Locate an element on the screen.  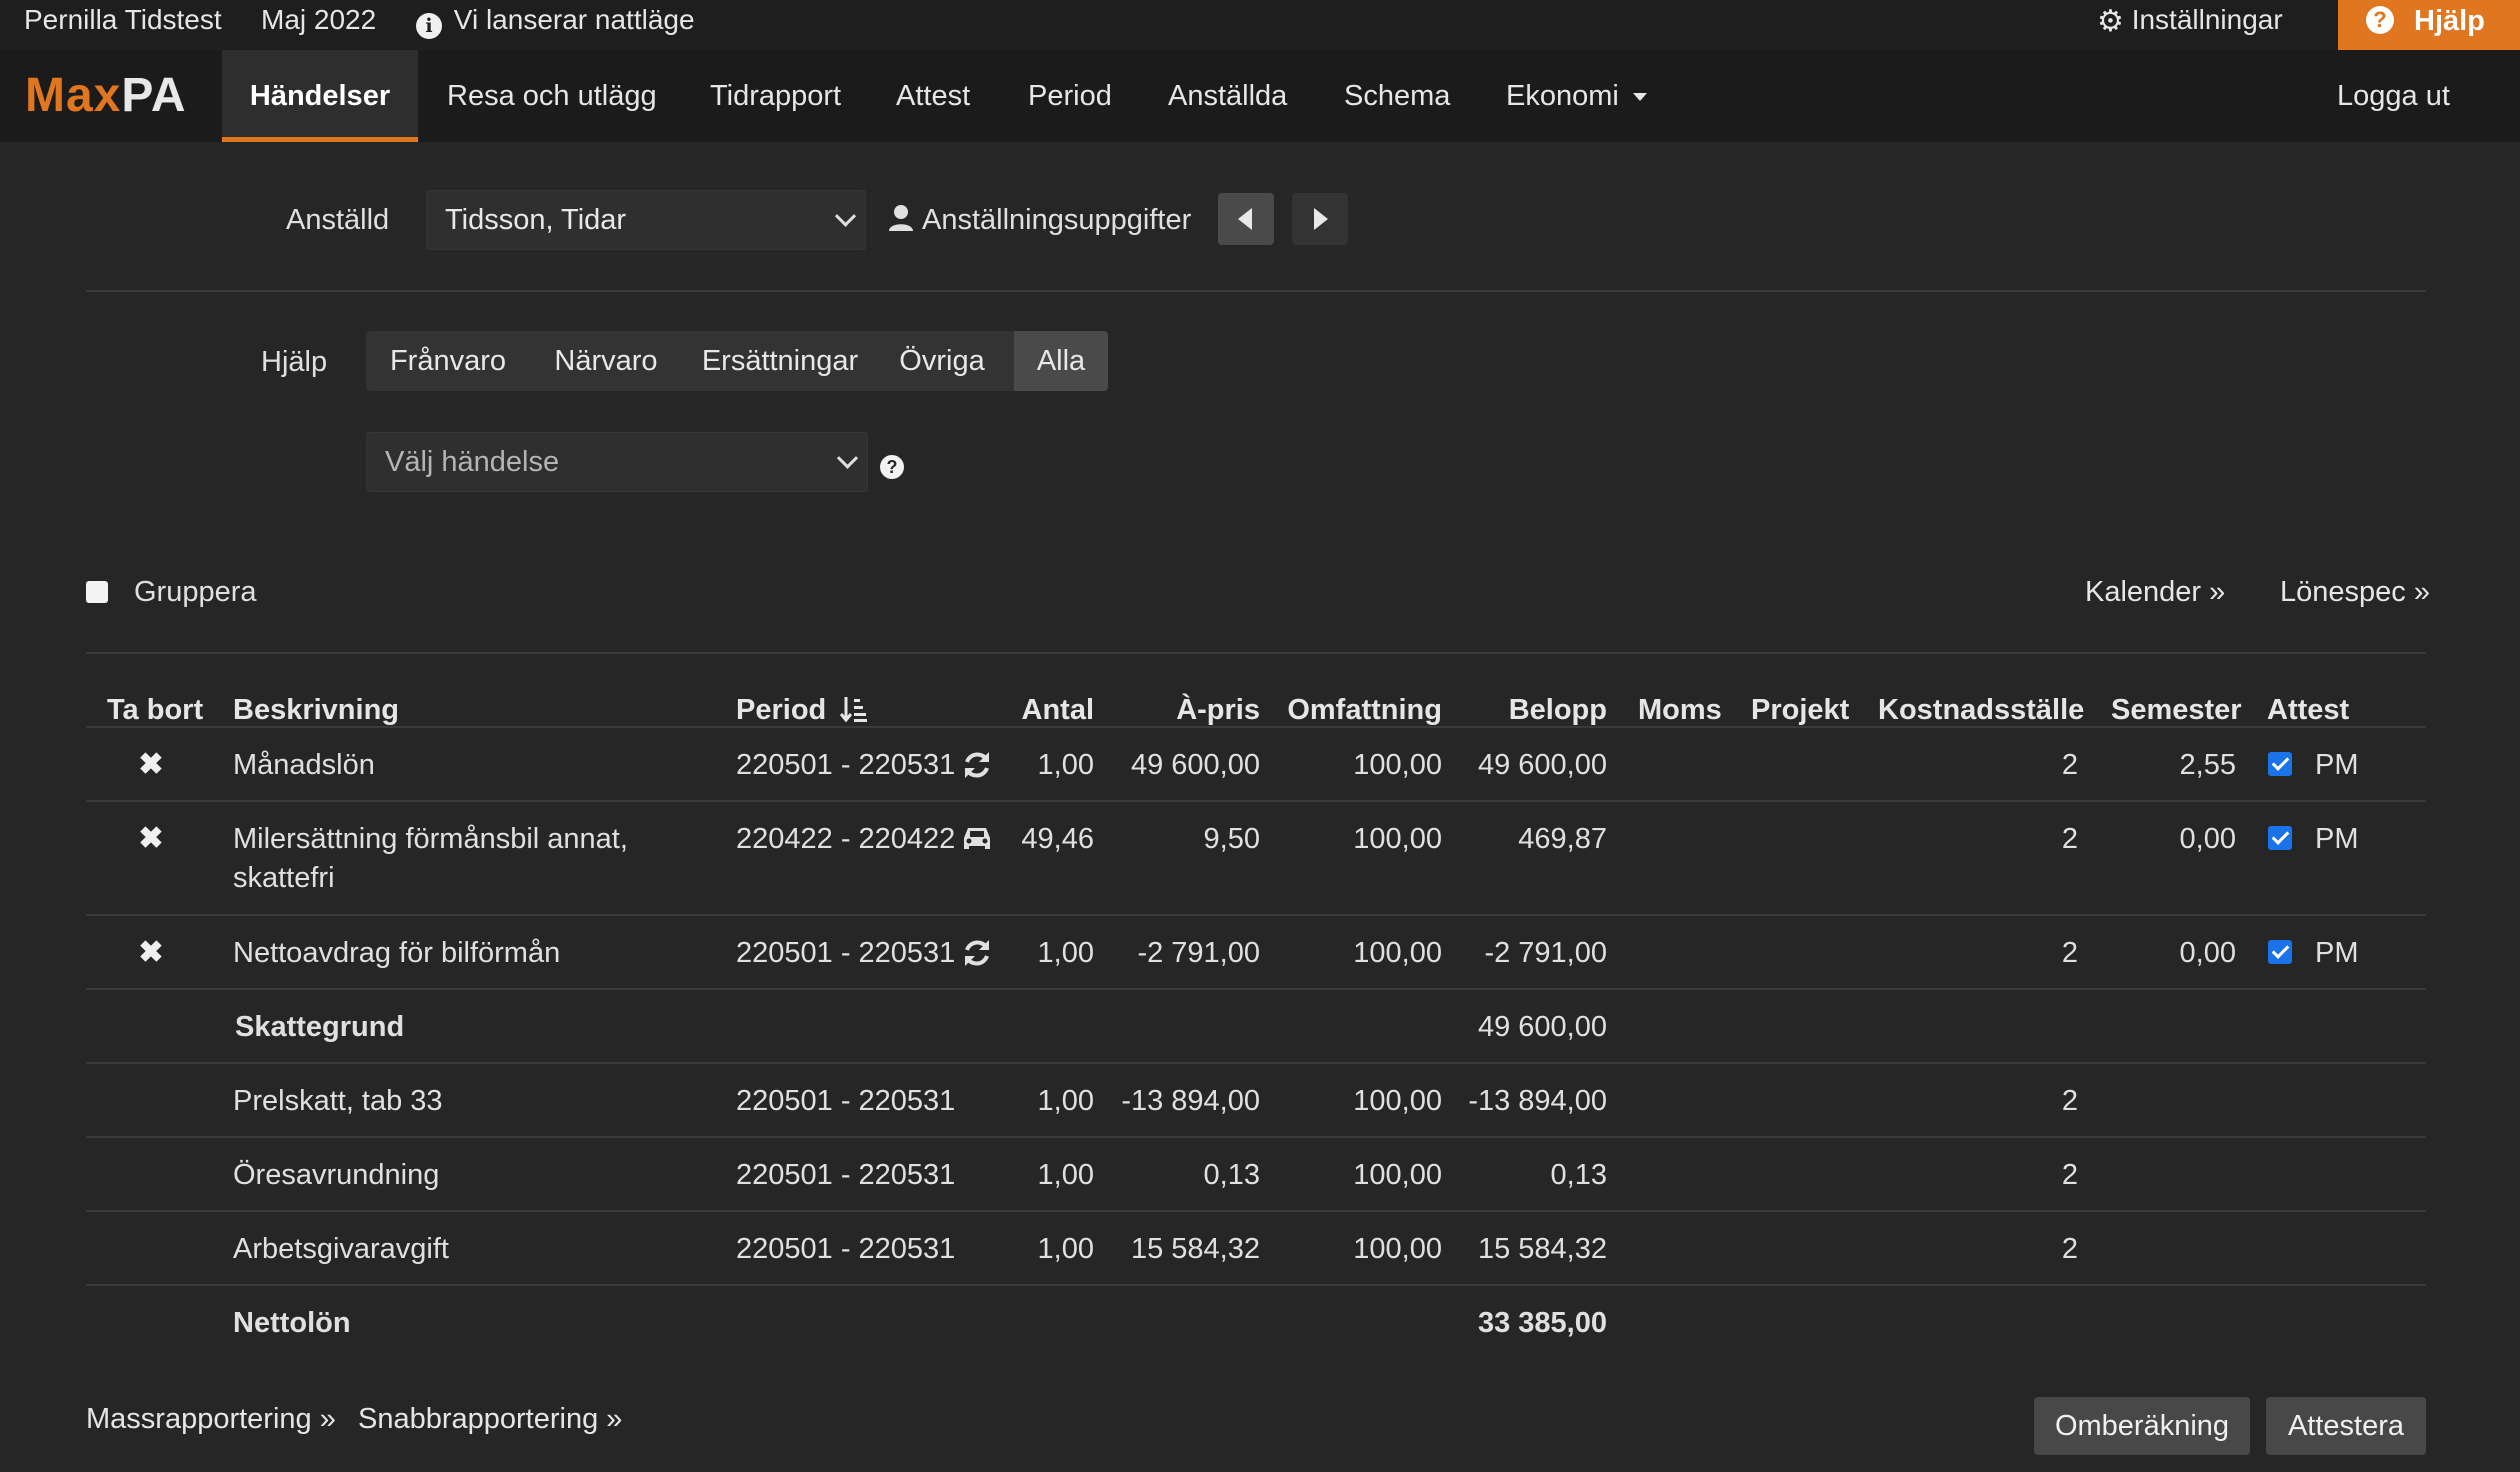
row-description: Nettolön is located at coordinates (292, 1323).